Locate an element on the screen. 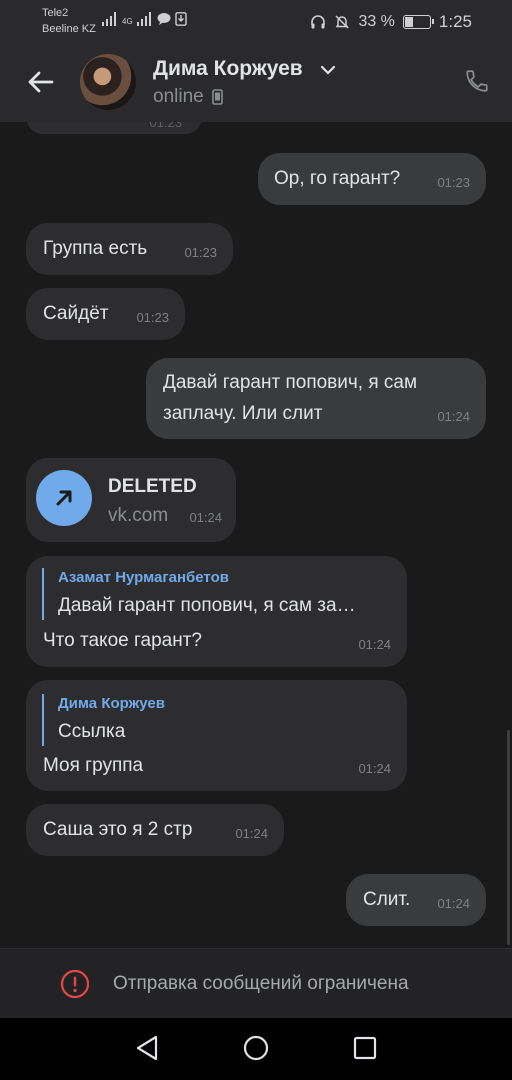  nav-back-icon is located at coordinates (147, 1048).